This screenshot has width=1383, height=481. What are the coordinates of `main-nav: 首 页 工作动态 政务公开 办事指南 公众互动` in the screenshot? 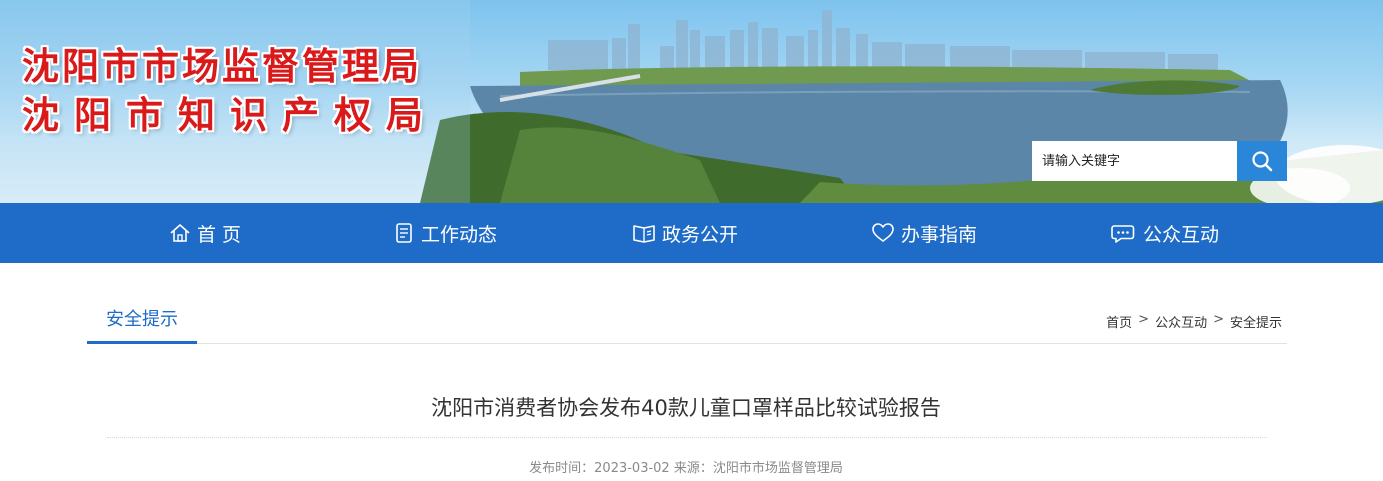 It's located at (691, 233).